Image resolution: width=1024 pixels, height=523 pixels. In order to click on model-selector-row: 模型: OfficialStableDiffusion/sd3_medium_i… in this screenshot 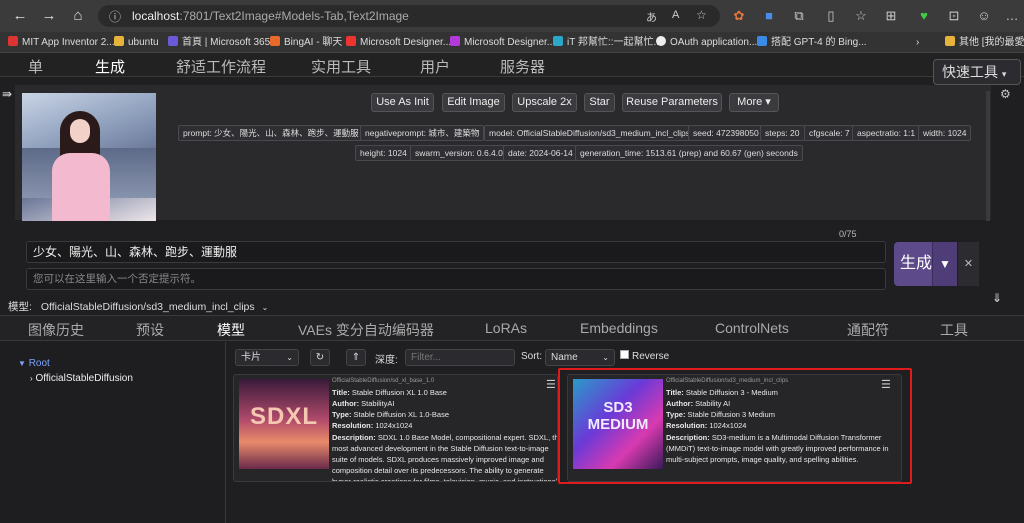, I will do `click(138, 306)`.